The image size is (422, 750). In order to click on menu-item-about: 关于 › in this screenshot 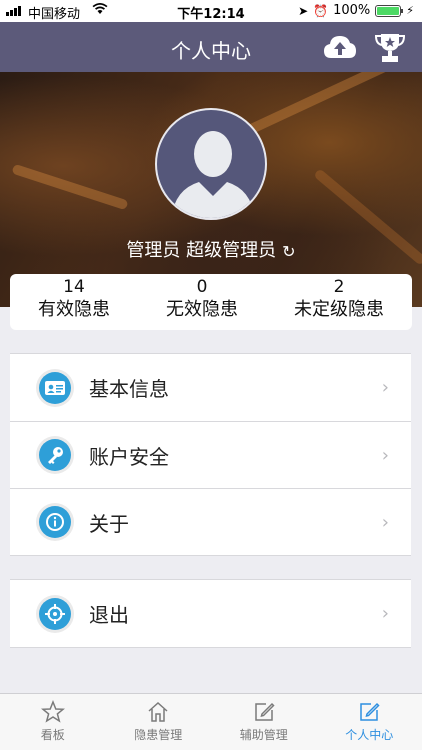, I will do `click(210, 521)`.